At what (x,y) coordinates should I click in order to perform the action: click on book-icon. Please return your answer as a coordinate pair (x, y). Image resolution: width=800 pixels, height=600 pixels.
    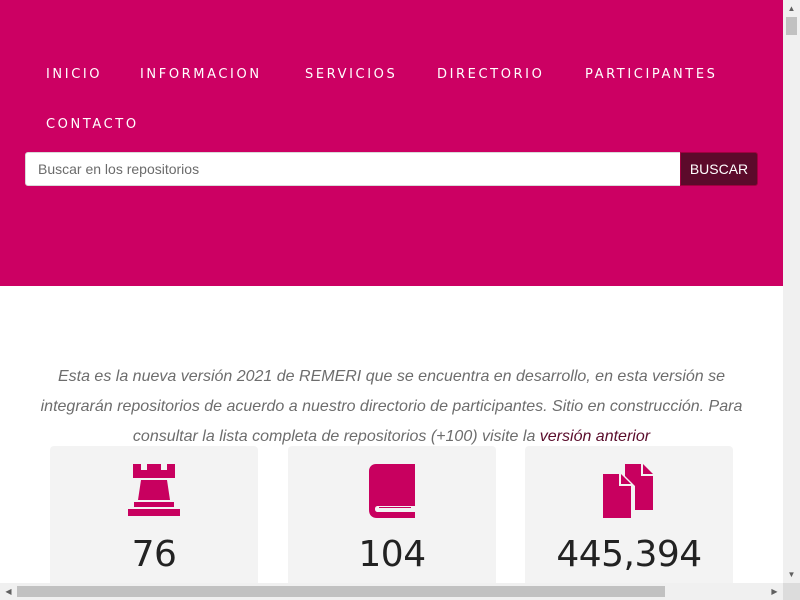
    Looking at the image, I should click on (392, 491).